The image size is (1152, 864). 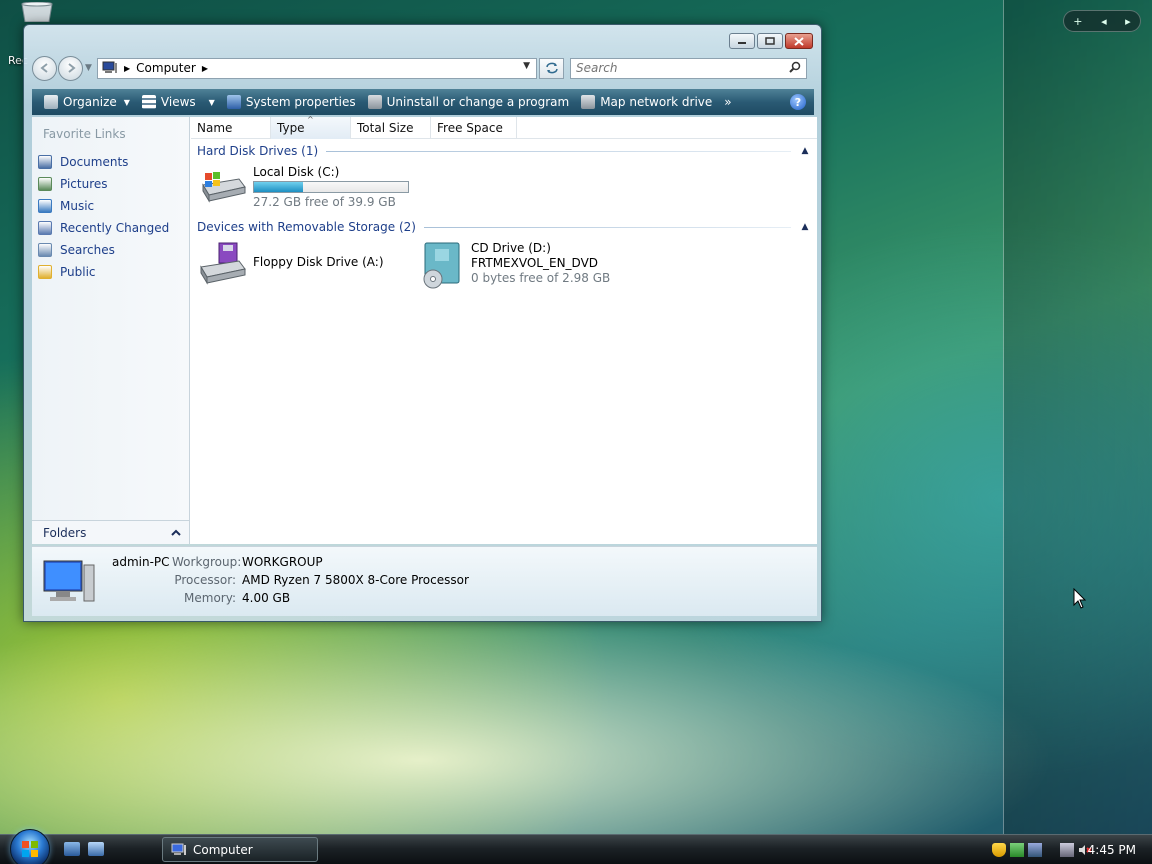 I want to click on switch-windows-icon, so click(x=96, y=849).